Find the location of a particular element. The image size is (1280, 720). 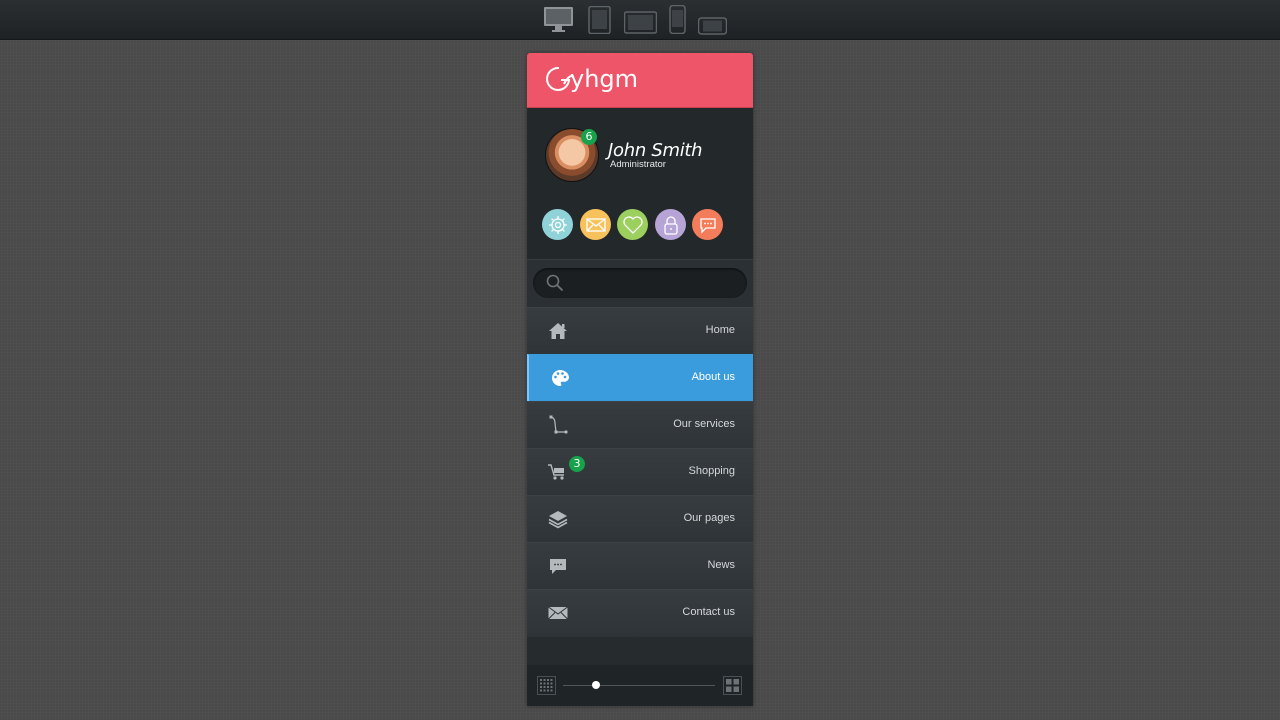

search-icon is located at coordinates (555, 283).